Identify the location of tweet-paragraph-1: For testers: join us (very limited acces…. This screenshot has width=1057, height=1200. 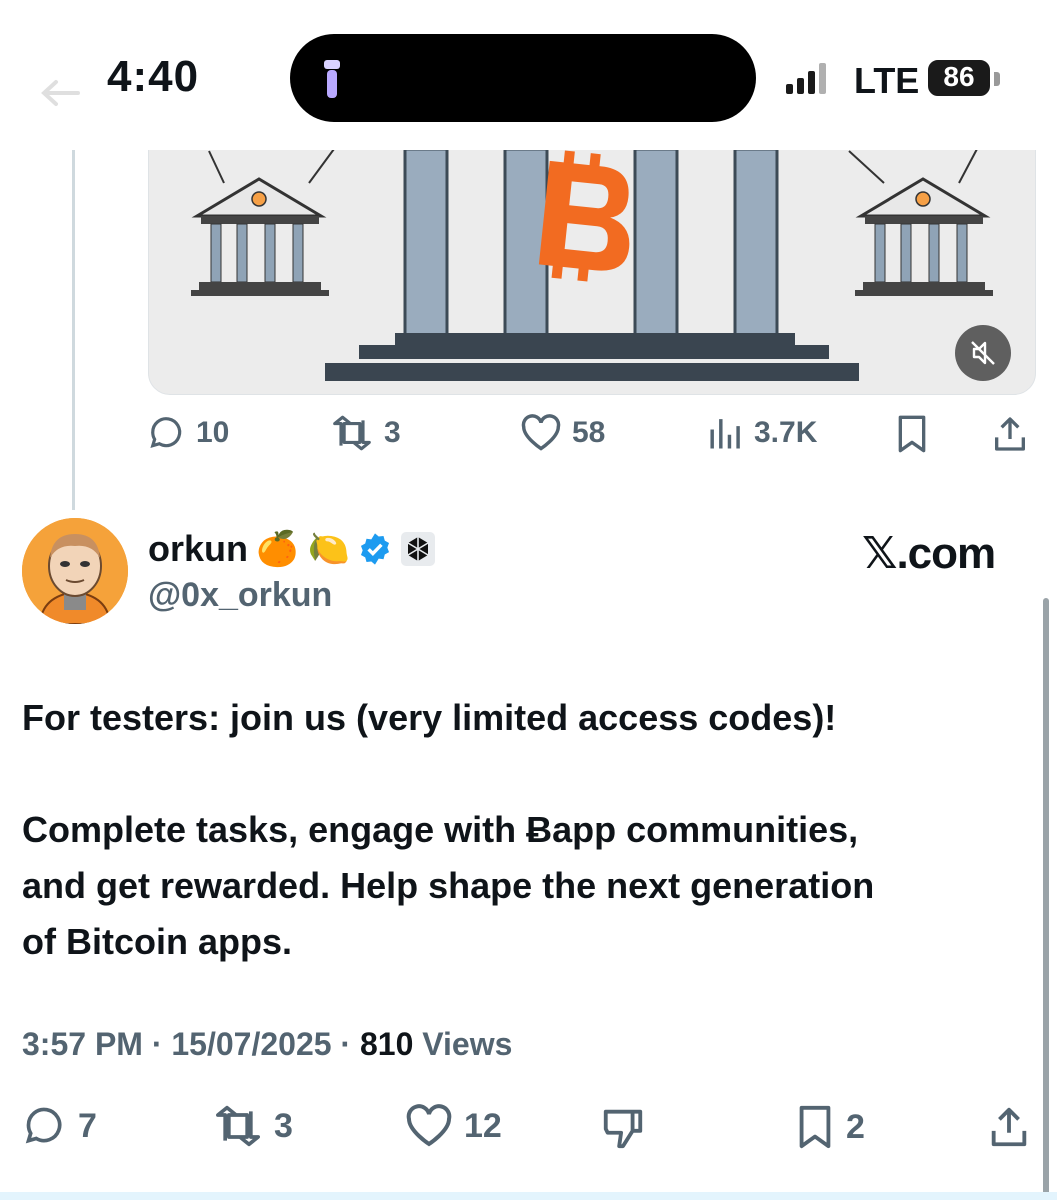
(429, 717).